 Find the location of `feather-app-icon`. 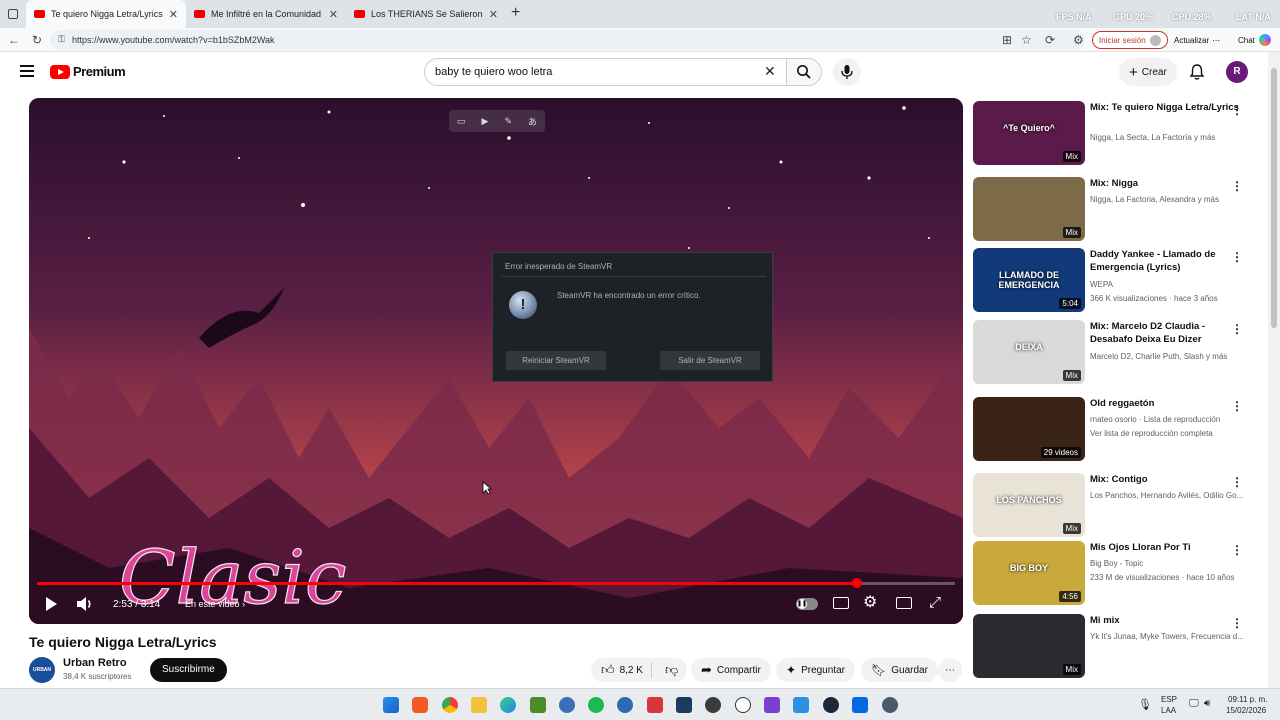

feather-app-icon is located at coordinates (625, 705).